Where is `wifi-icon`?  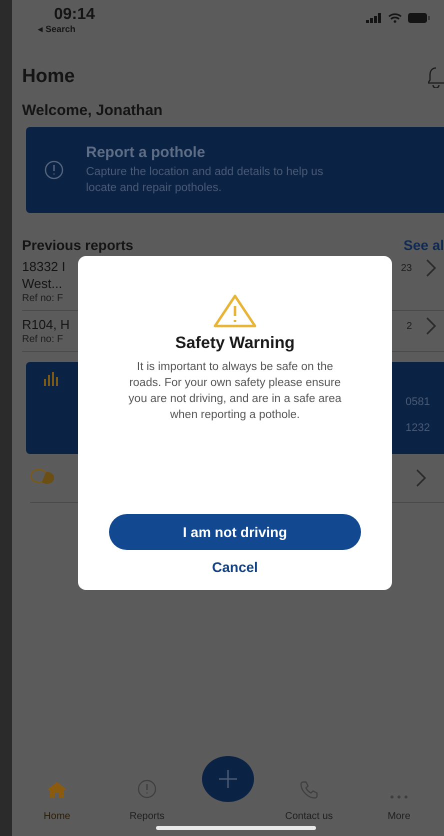 wifi-icon is located at coordinates (395, 18).